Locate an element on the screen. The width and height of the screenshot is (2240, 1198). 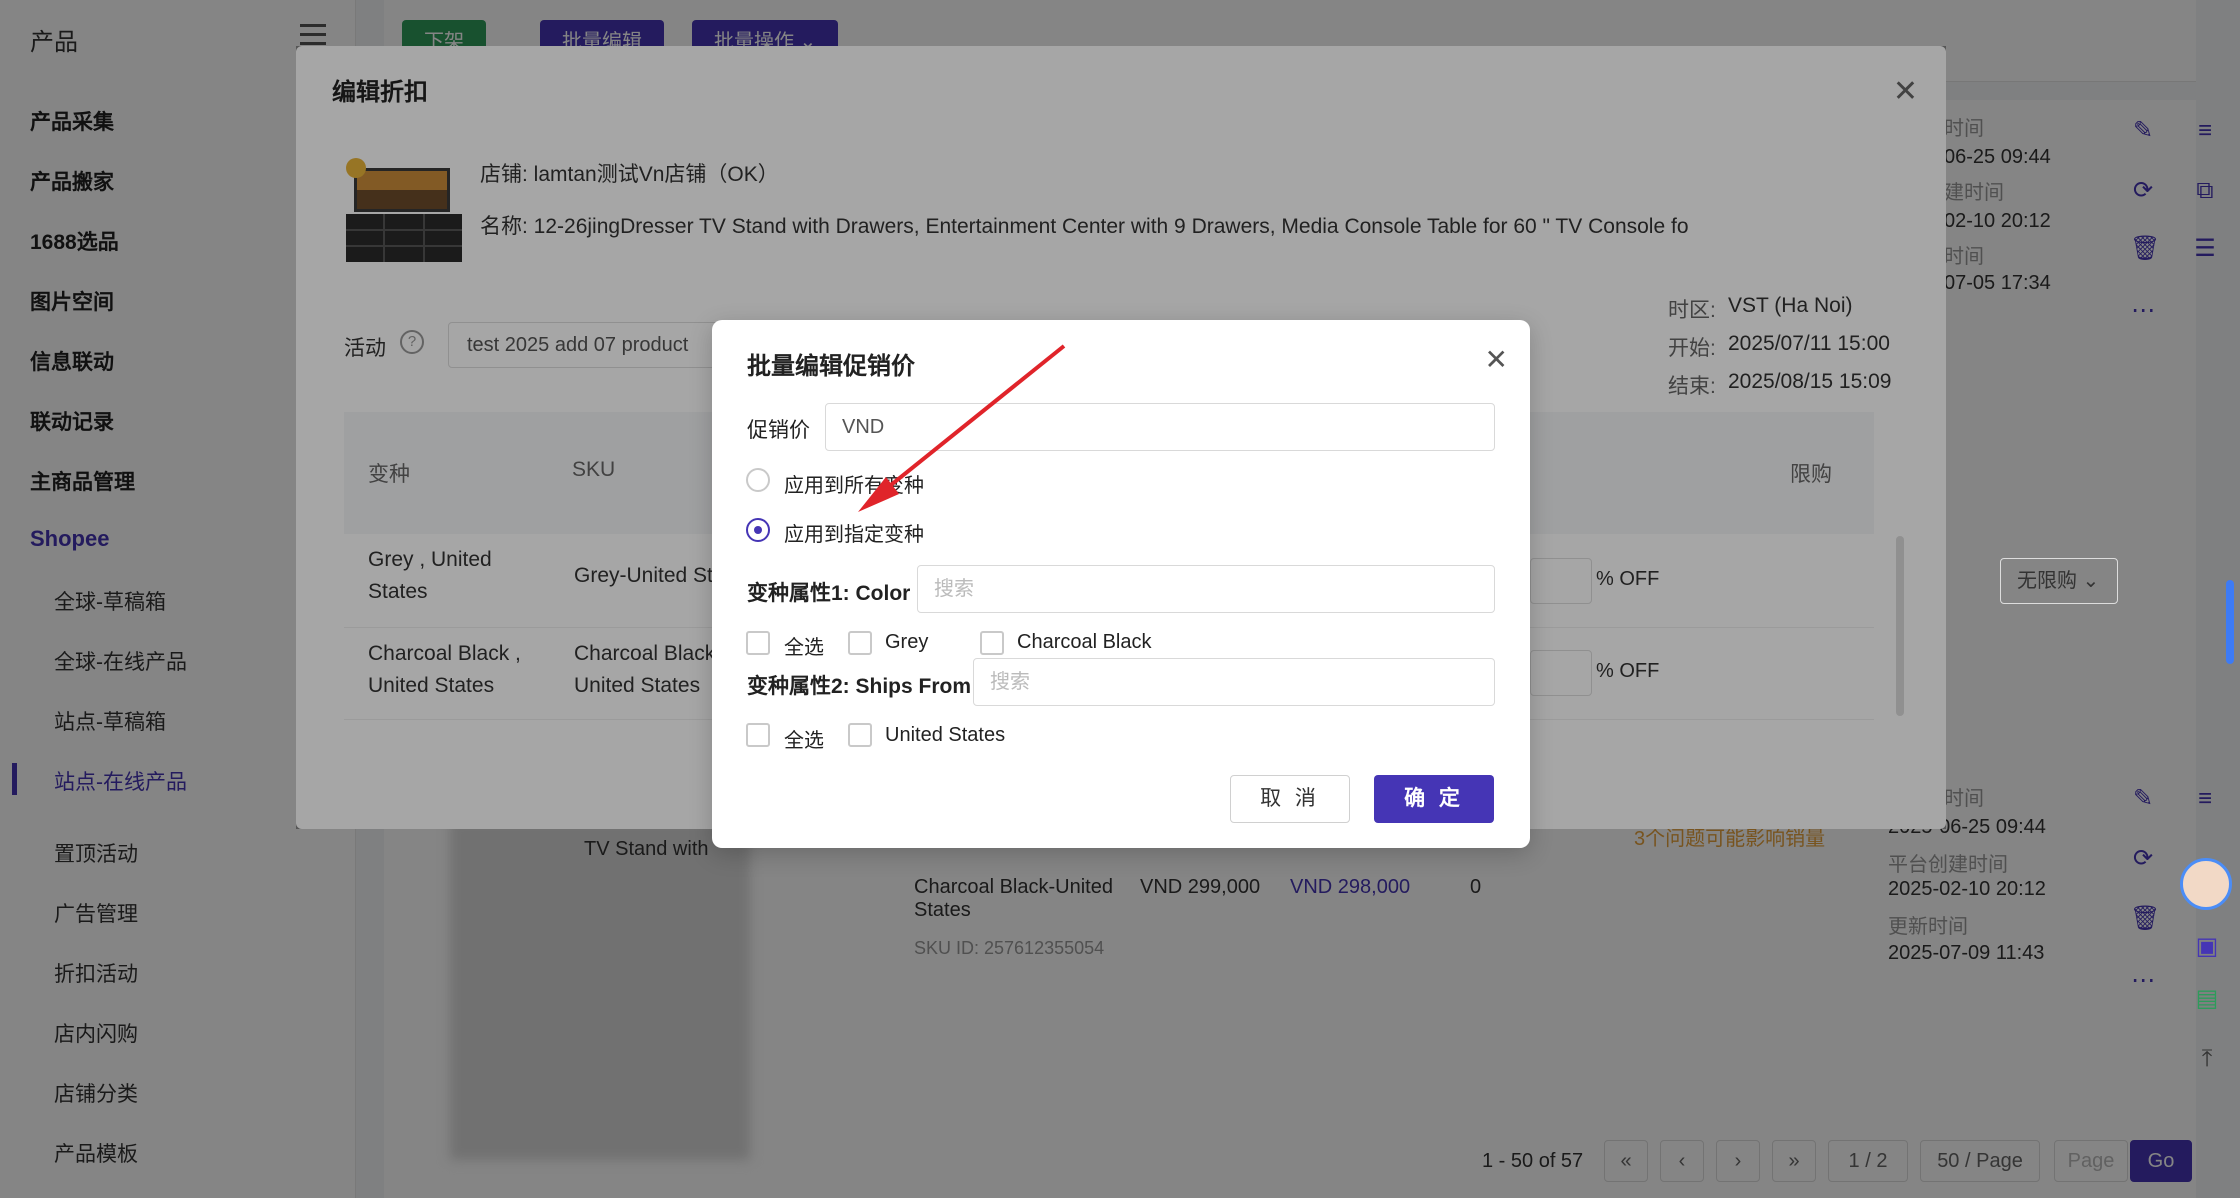
attr2-search-input is located at coordinates (1234, 682).